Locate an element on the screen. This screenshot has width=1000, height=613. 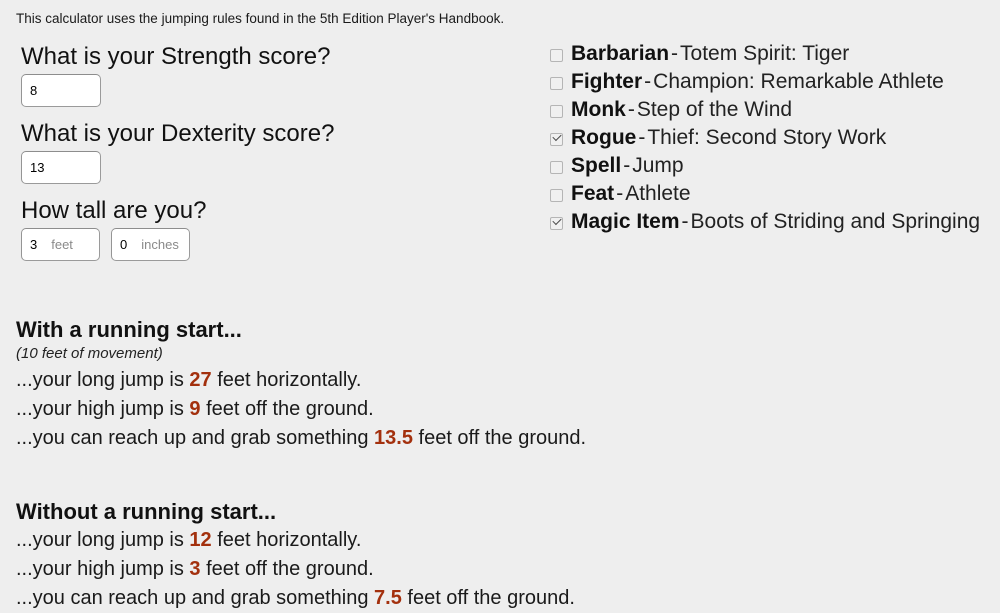
height-inches-input: 0 inches is located at coordinates (150, 244).